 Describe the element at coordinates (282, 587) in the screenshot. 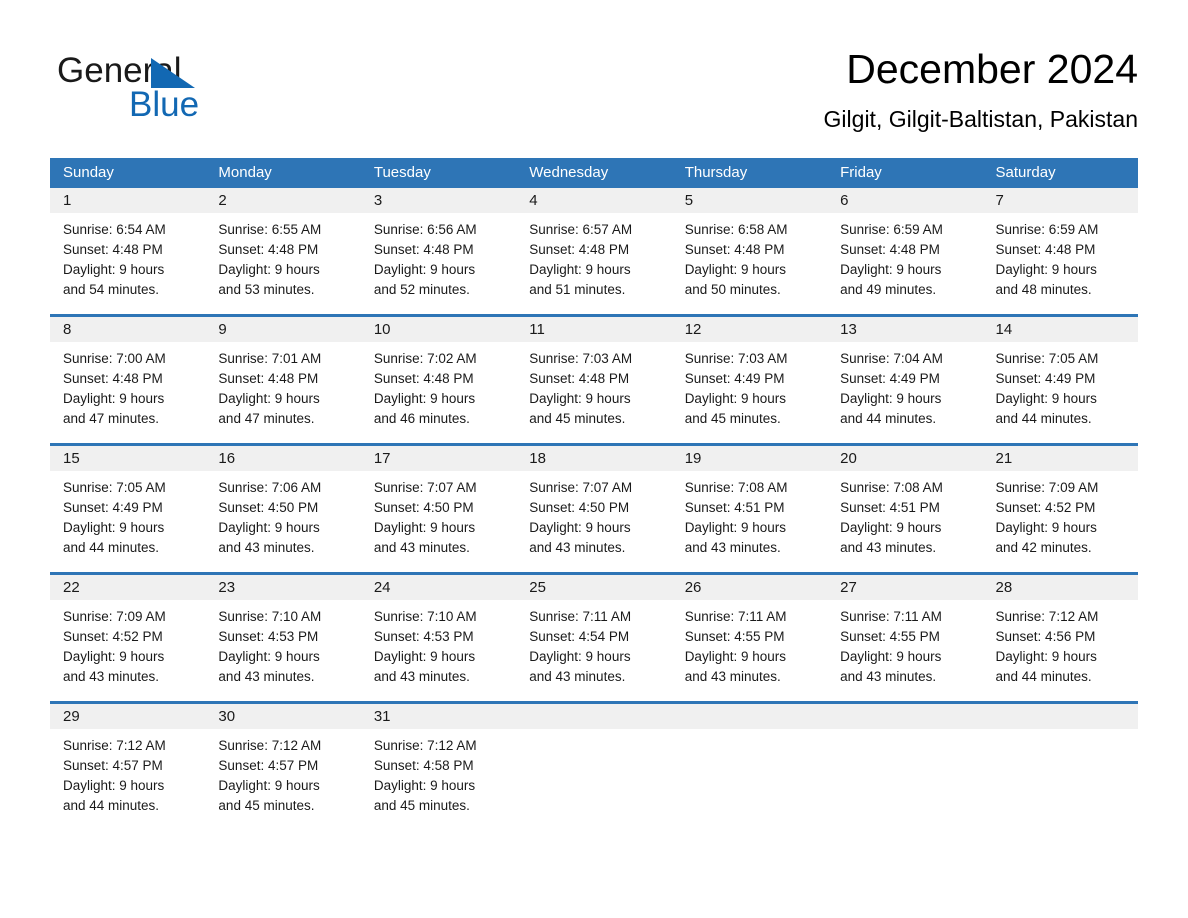

I see `day-number: 23` at that location.